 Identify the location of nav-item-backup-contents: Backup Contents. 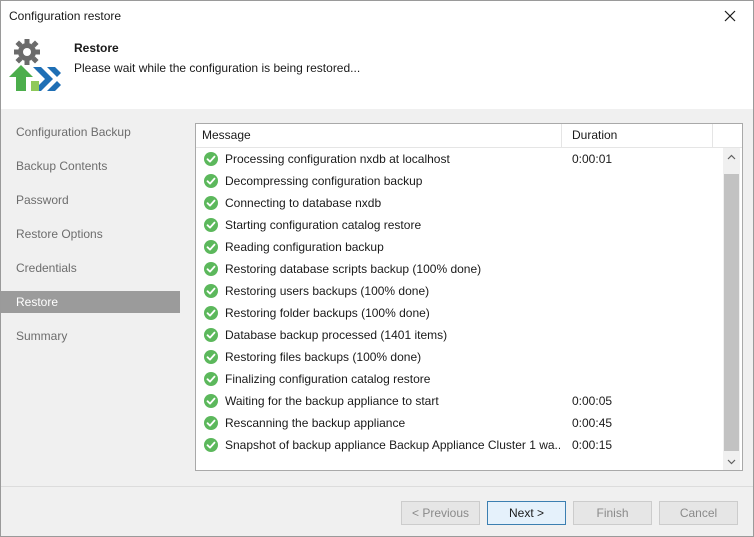
(90, 166).